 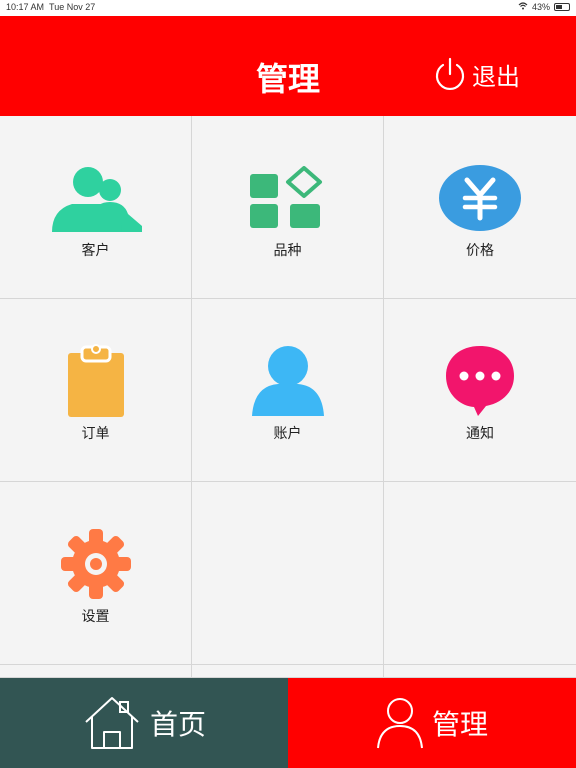 What do you see at coordinates (480, 198) in the screenshot?
I see `yen-icon` at bounding box center [480, 198].